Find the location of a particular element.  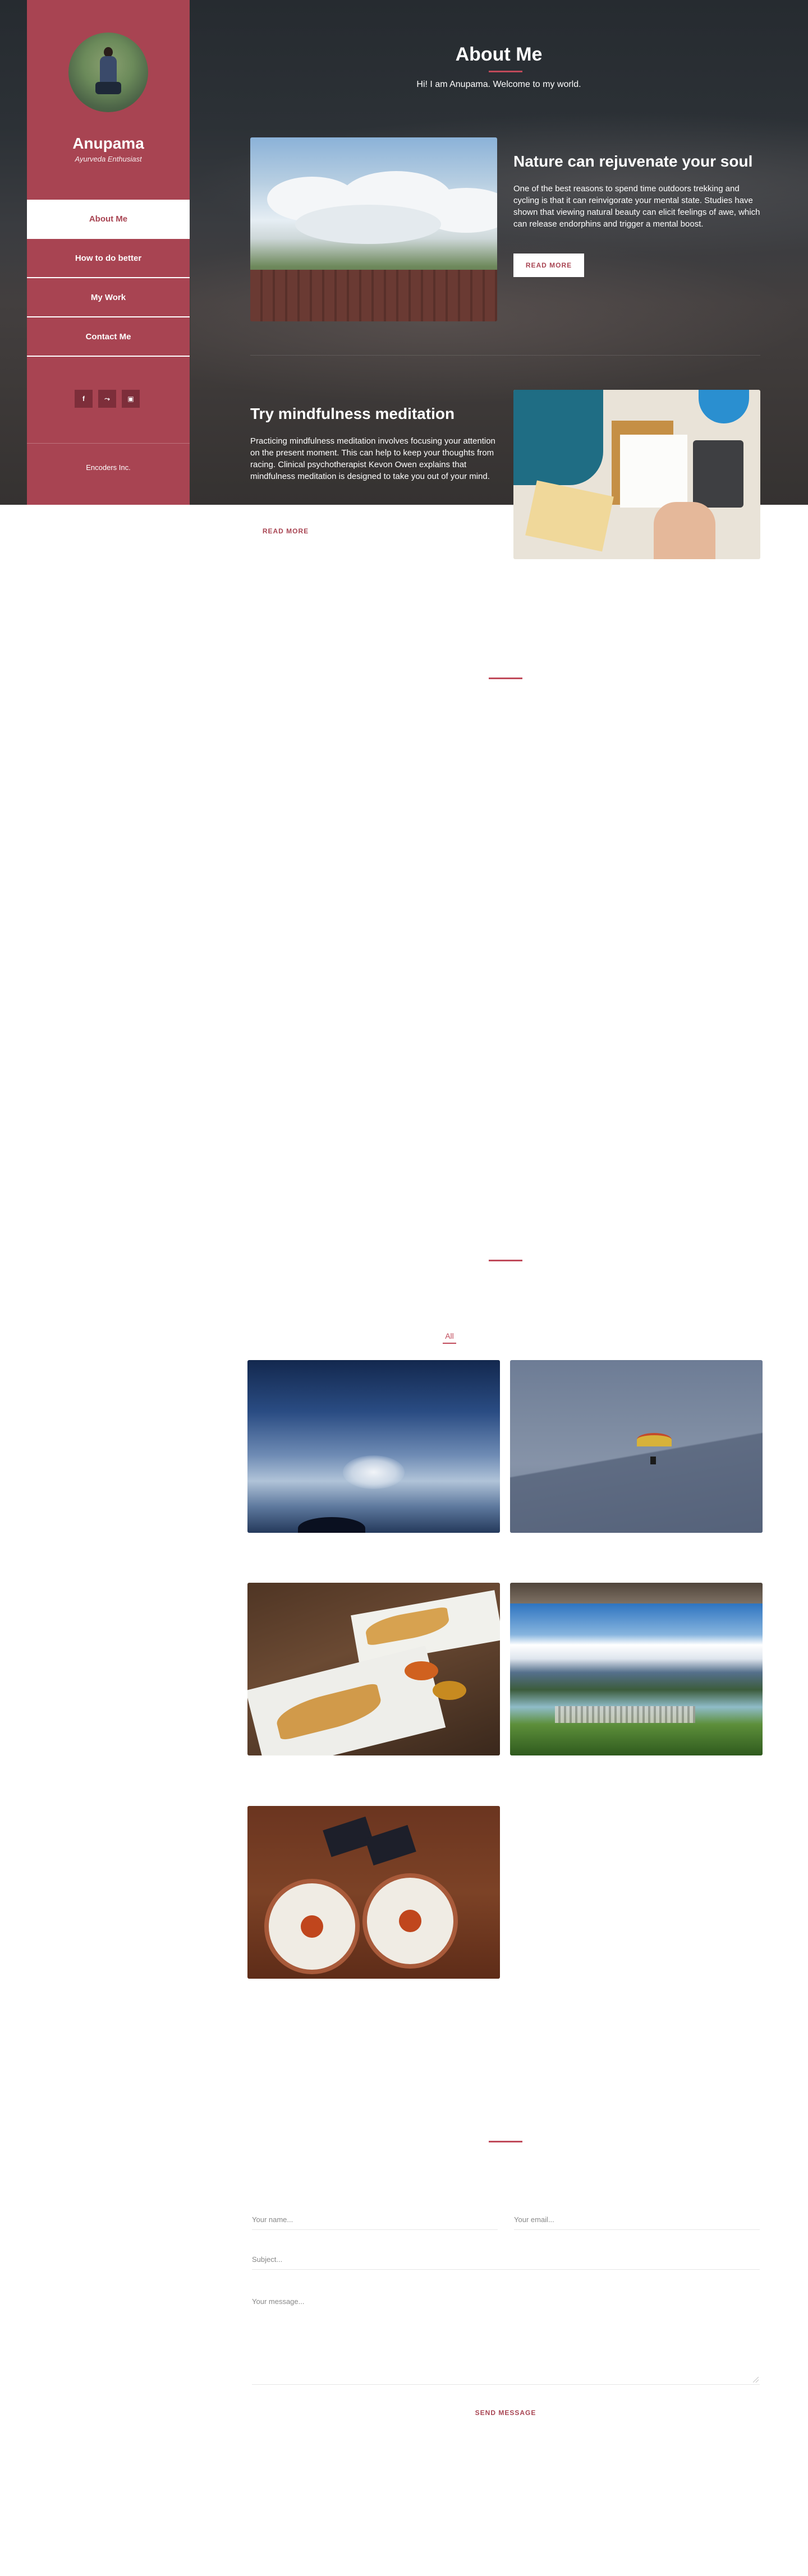

sidebar-item-my-work: My Work is located at coordinates (108, 297).